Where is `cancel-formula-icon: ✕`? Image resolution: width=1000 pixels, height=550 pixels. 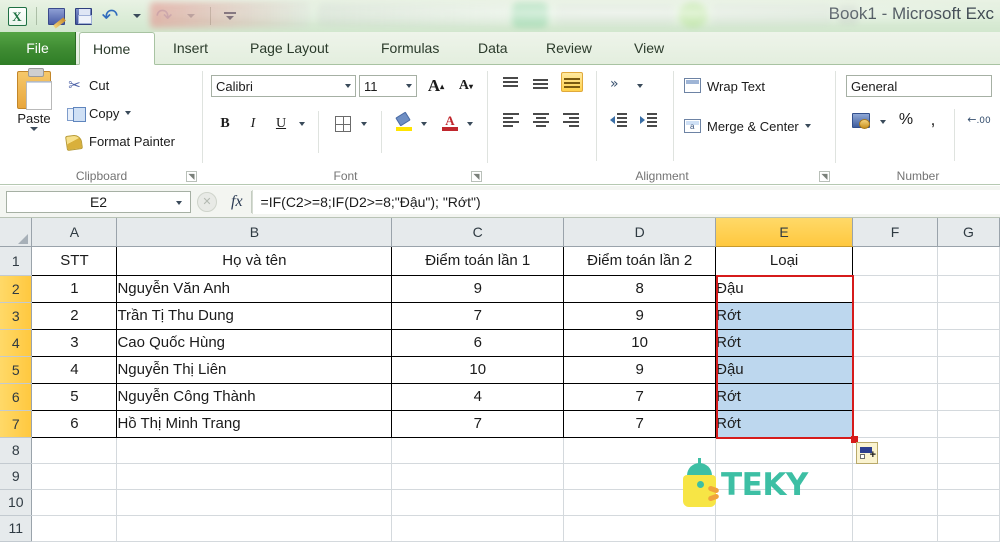 cancel-formula-icon: ✕ is located at coordinates (207, 201).